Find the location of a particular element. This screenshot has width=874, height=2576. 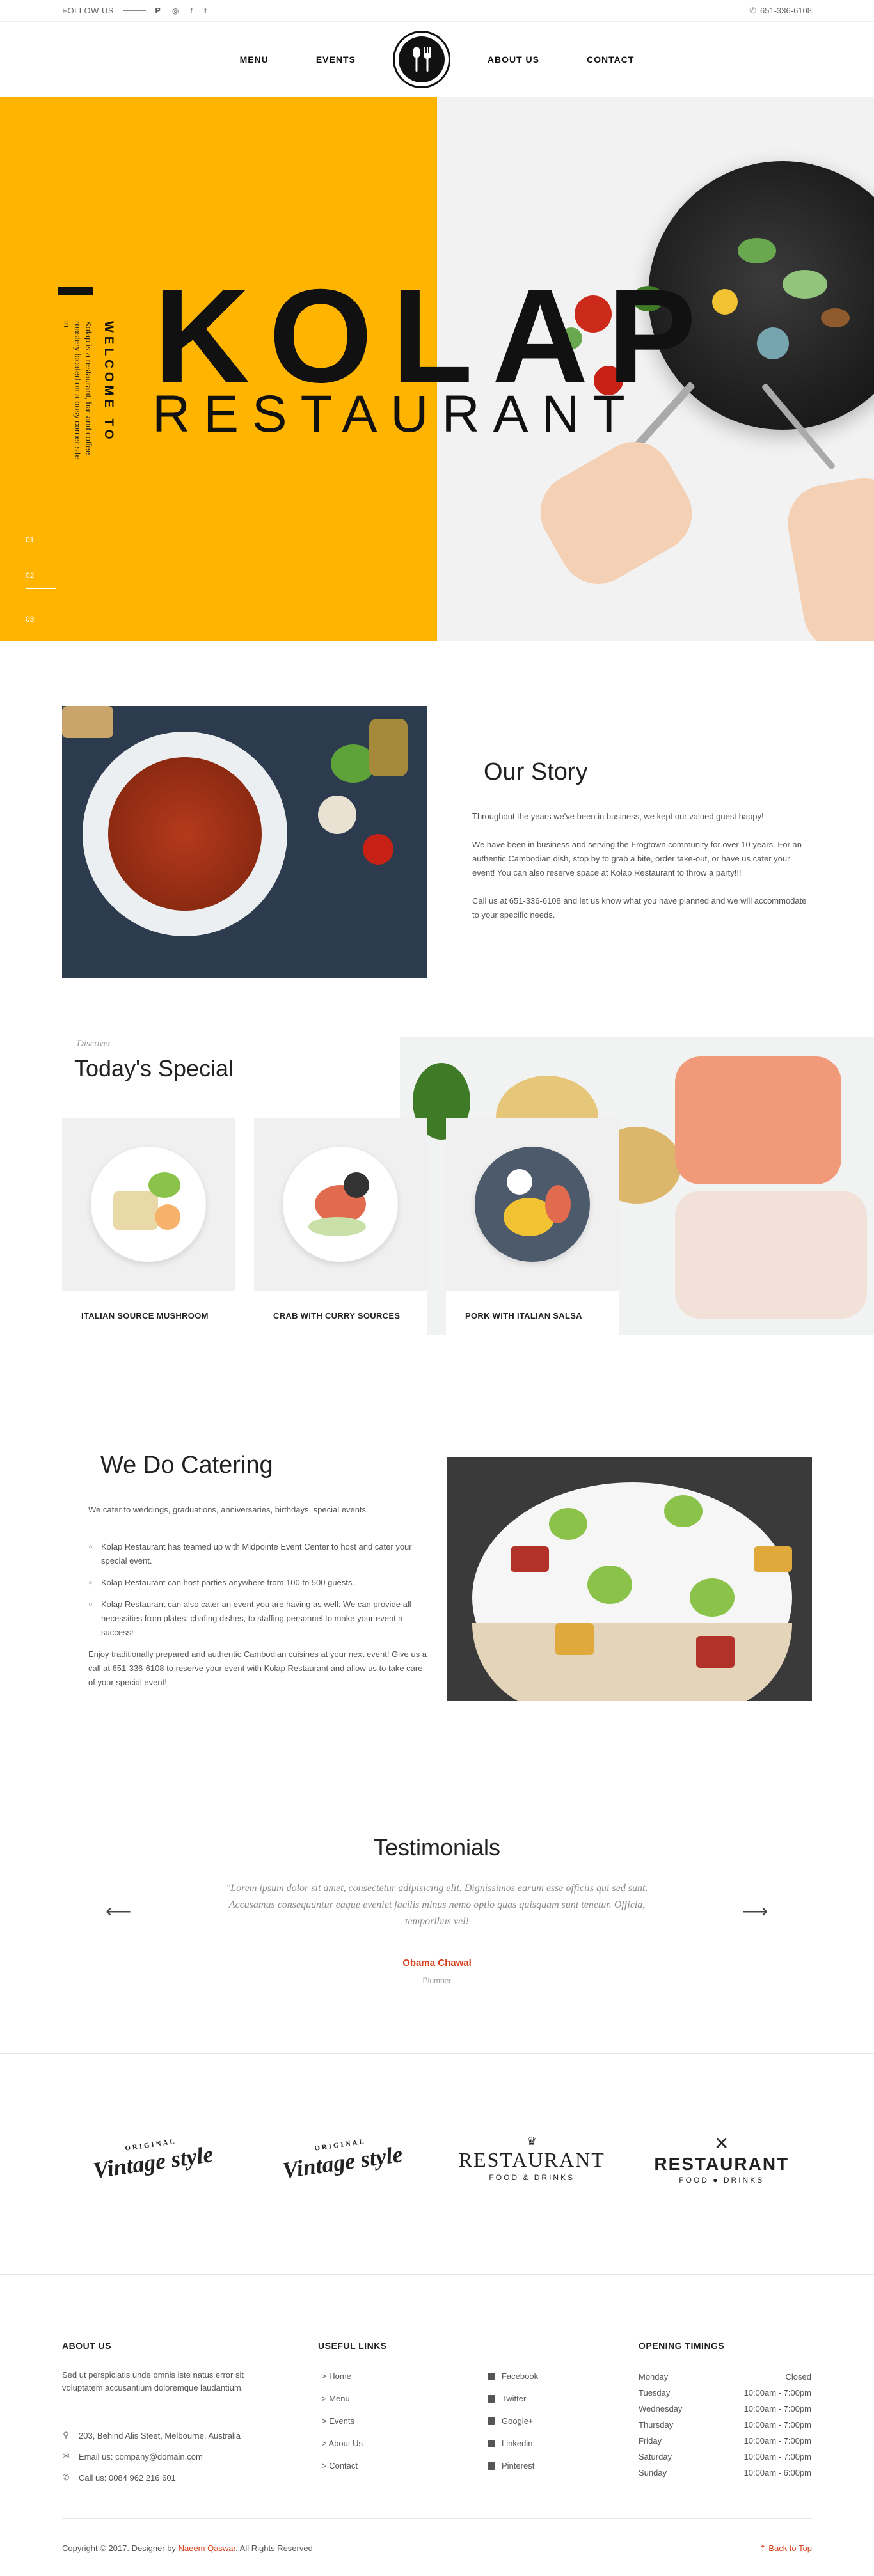

footer-link-events: > Events is located at coordinates (342, 2421).